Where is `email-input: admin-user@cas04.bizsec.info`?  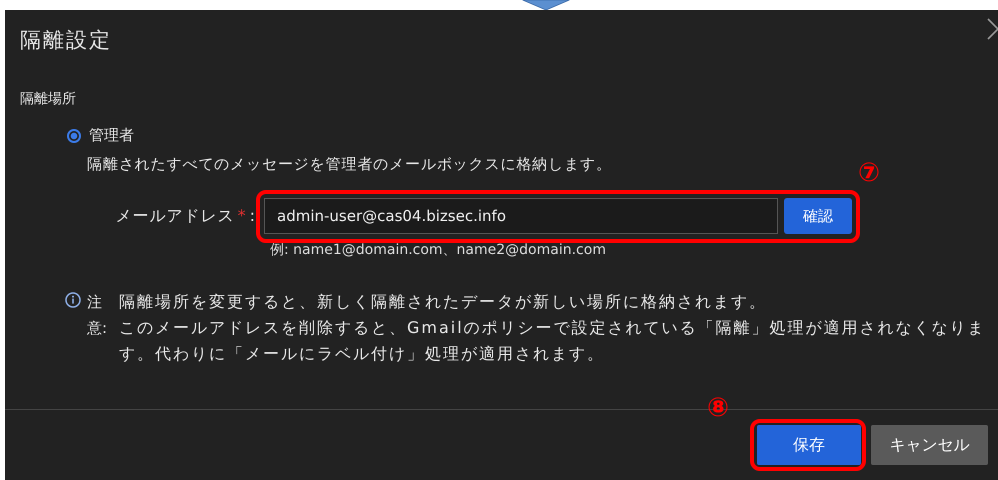
email-input: admin-user@cas04.bizsec.info is located at coordinates (521, 216).